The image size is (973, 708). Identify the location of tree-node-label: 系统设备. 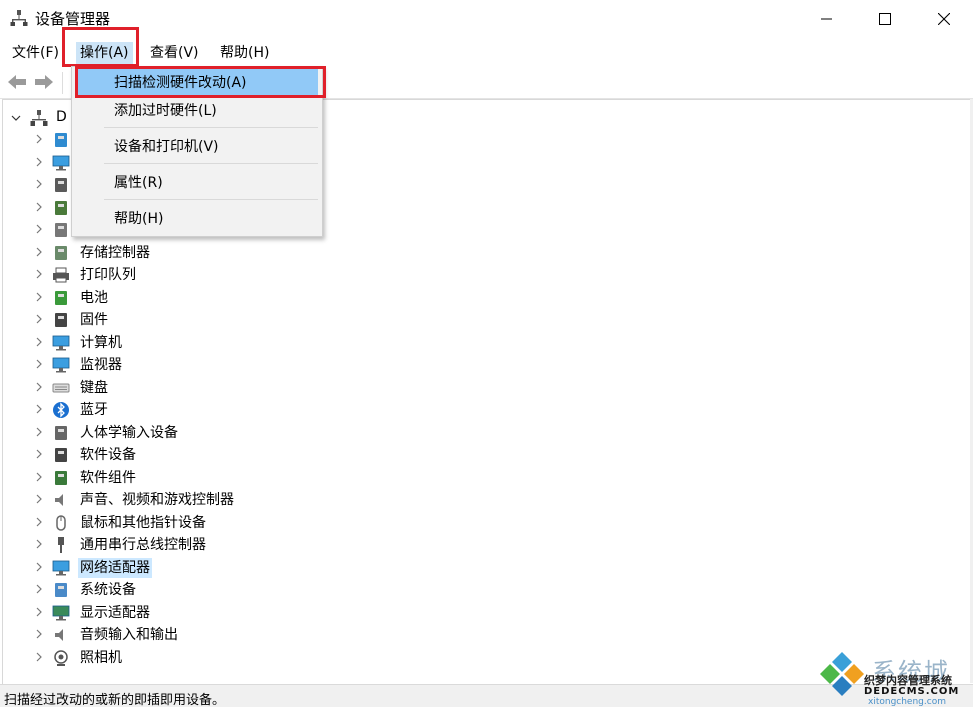
(108, 590).